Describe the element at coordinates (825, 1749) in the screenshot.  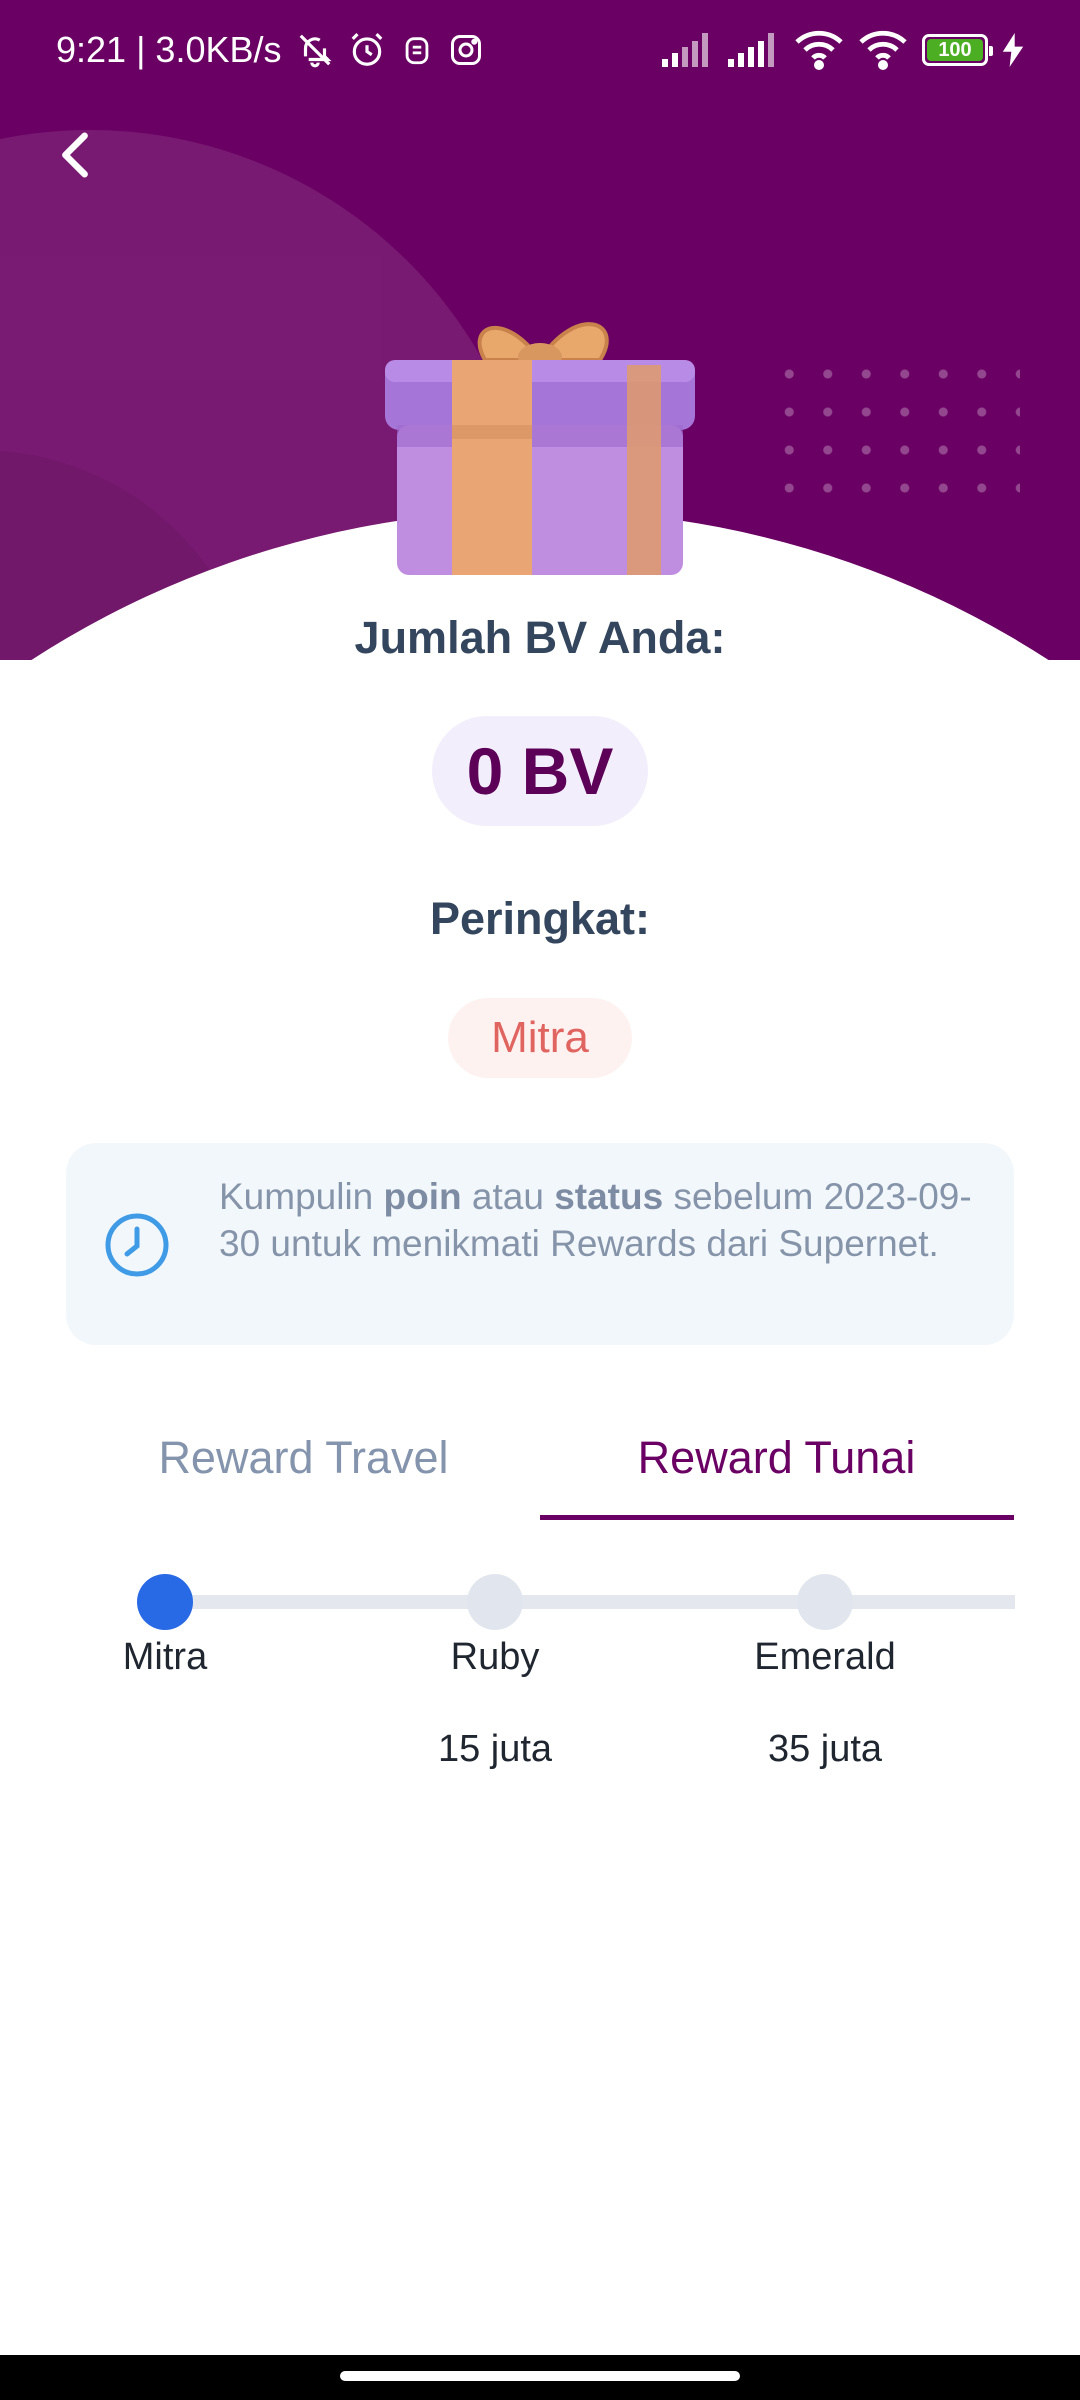
I see `tier-value-emerald: 35 juta` at that location.